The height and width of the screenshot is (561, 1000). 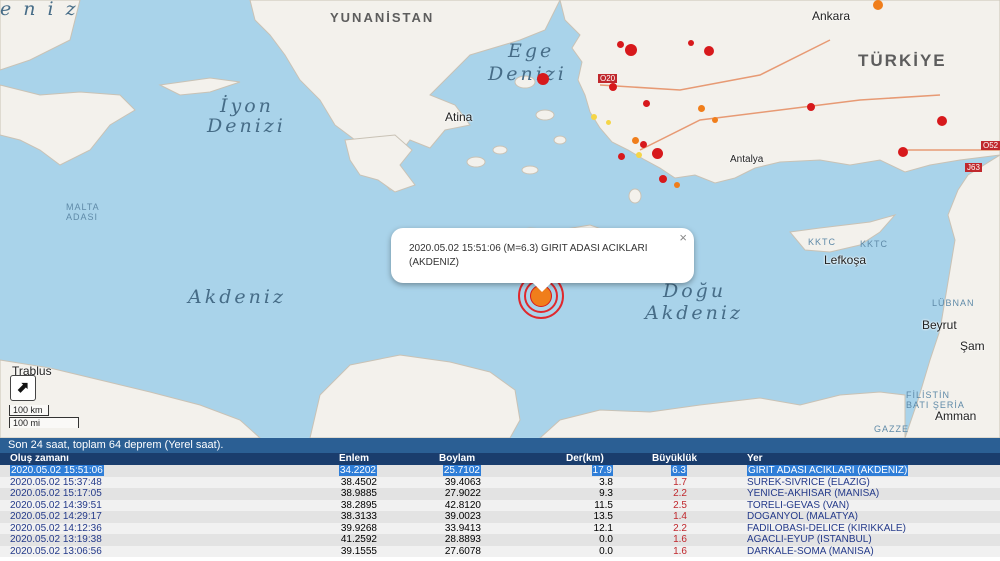 What do you see at coordinates (44, 422) in the screenshot?
I see `scale-mi: 100 mi` at bounding box center [44, 422].